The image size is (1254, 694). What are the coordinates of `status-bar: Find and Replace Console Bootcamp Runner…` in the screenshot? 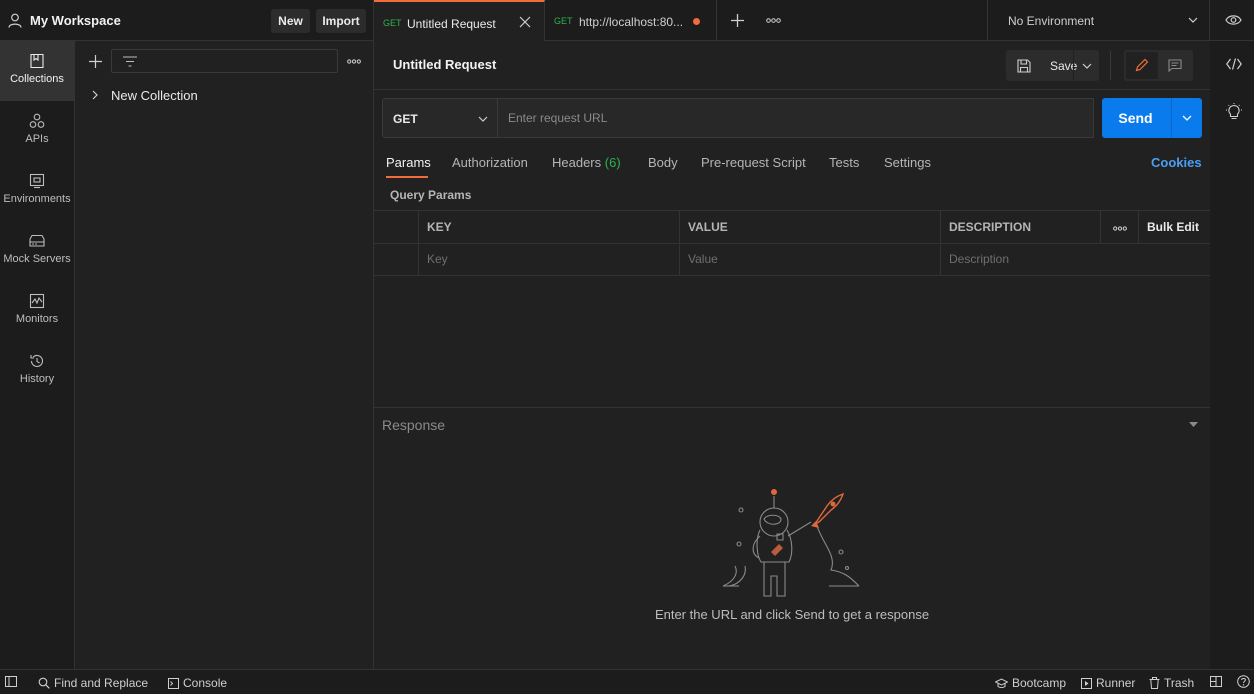 It's located at (627, 681).